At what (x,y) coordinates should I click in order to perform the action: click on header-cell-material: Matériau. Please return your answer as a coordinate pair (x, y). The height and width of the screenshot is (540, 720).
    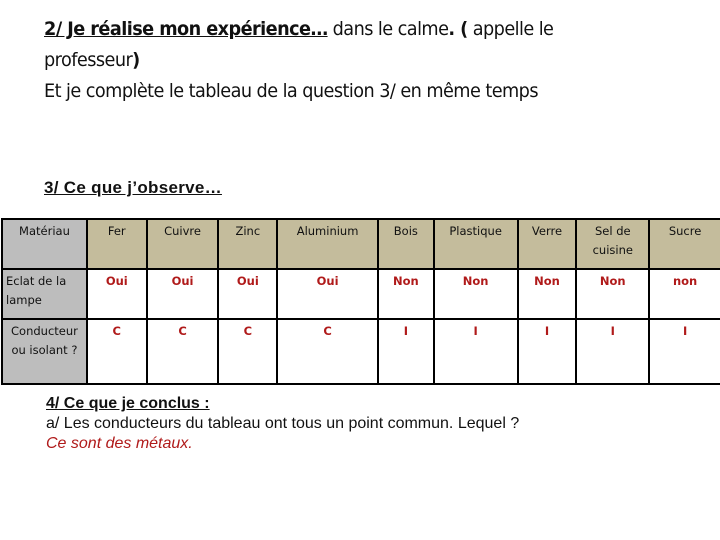
    Looking at the image, I should click on (44, 244).